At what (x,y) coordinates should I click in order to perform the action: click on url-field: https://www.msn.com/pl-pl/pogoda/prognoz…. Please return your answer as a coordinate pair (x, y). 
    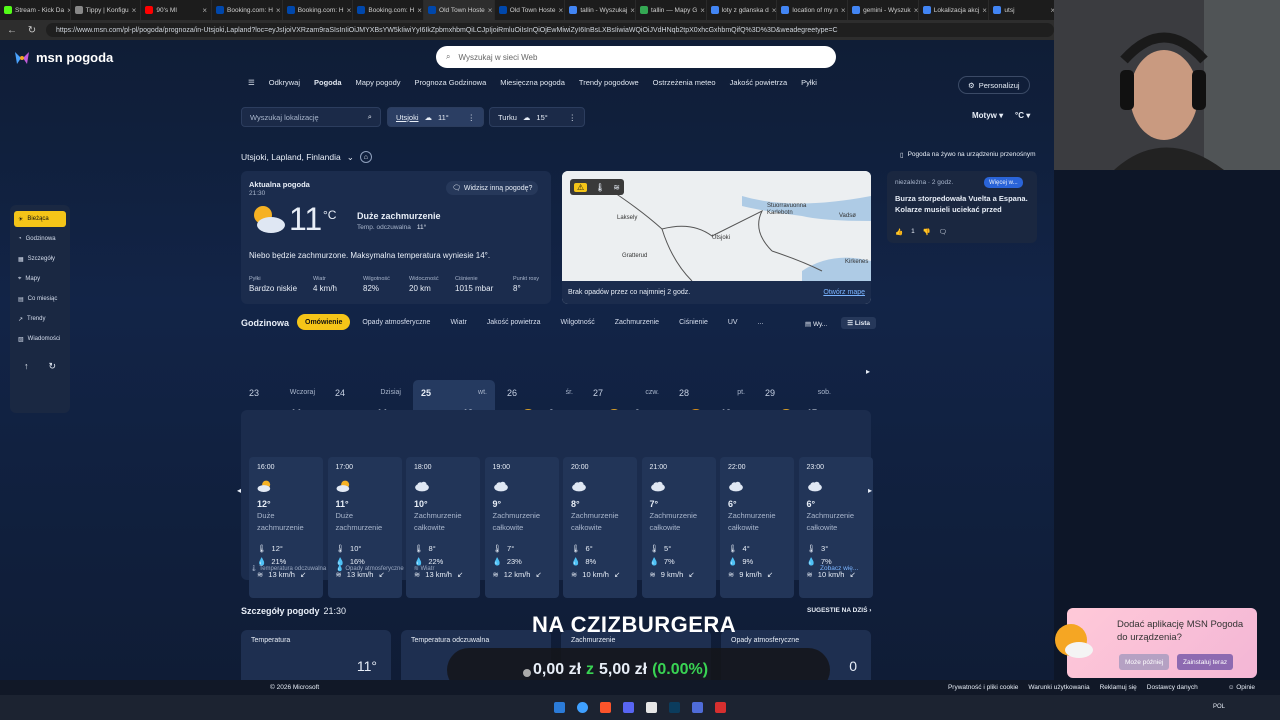
    Looking at the image, I should click on (550, 30).